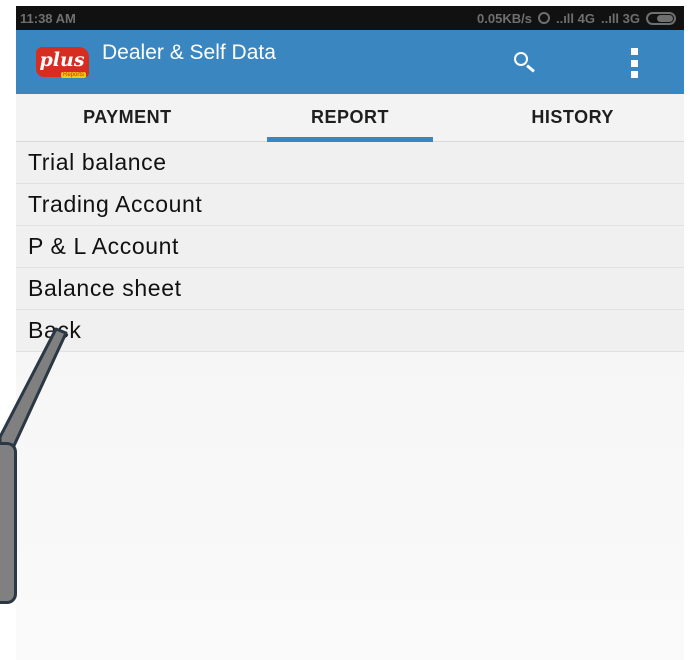 Image resolution: width=693 pixels, height=660 pixels. What do you see at coordinates (634, 63) in the screenshot?
I see `overflow-menu-icon` at bounding box center [634, 63].